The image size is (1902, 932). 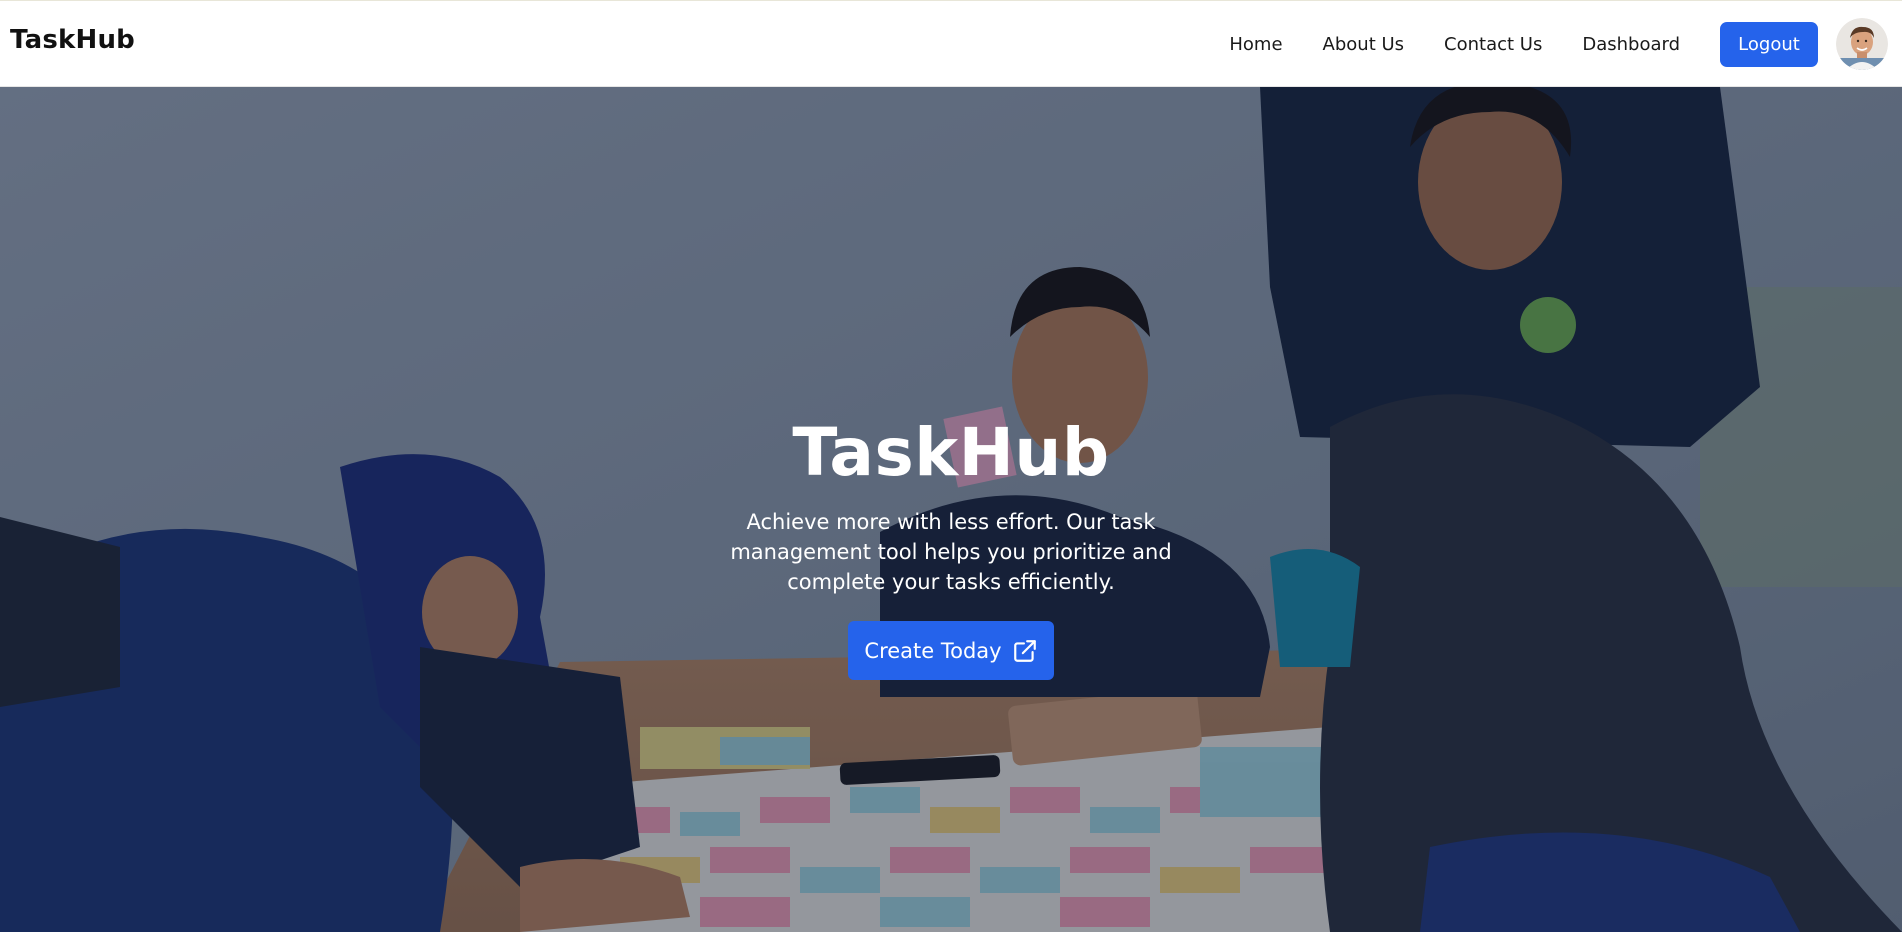 I want to click on nav-link-contact-us: Contact Us, so click(x=1493, y=44).